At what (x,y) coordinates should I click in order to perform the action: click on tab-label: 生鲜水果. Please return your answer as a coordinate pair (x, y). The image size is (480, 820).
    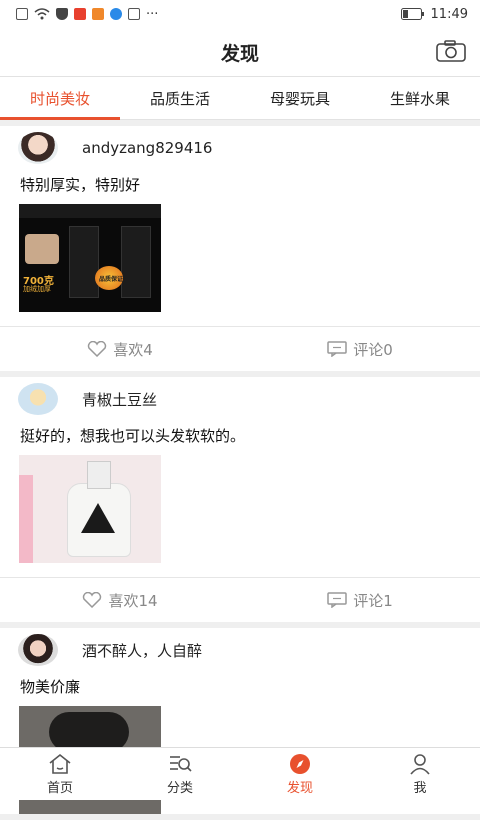
    Looking at the image, I should click on (419, 98).